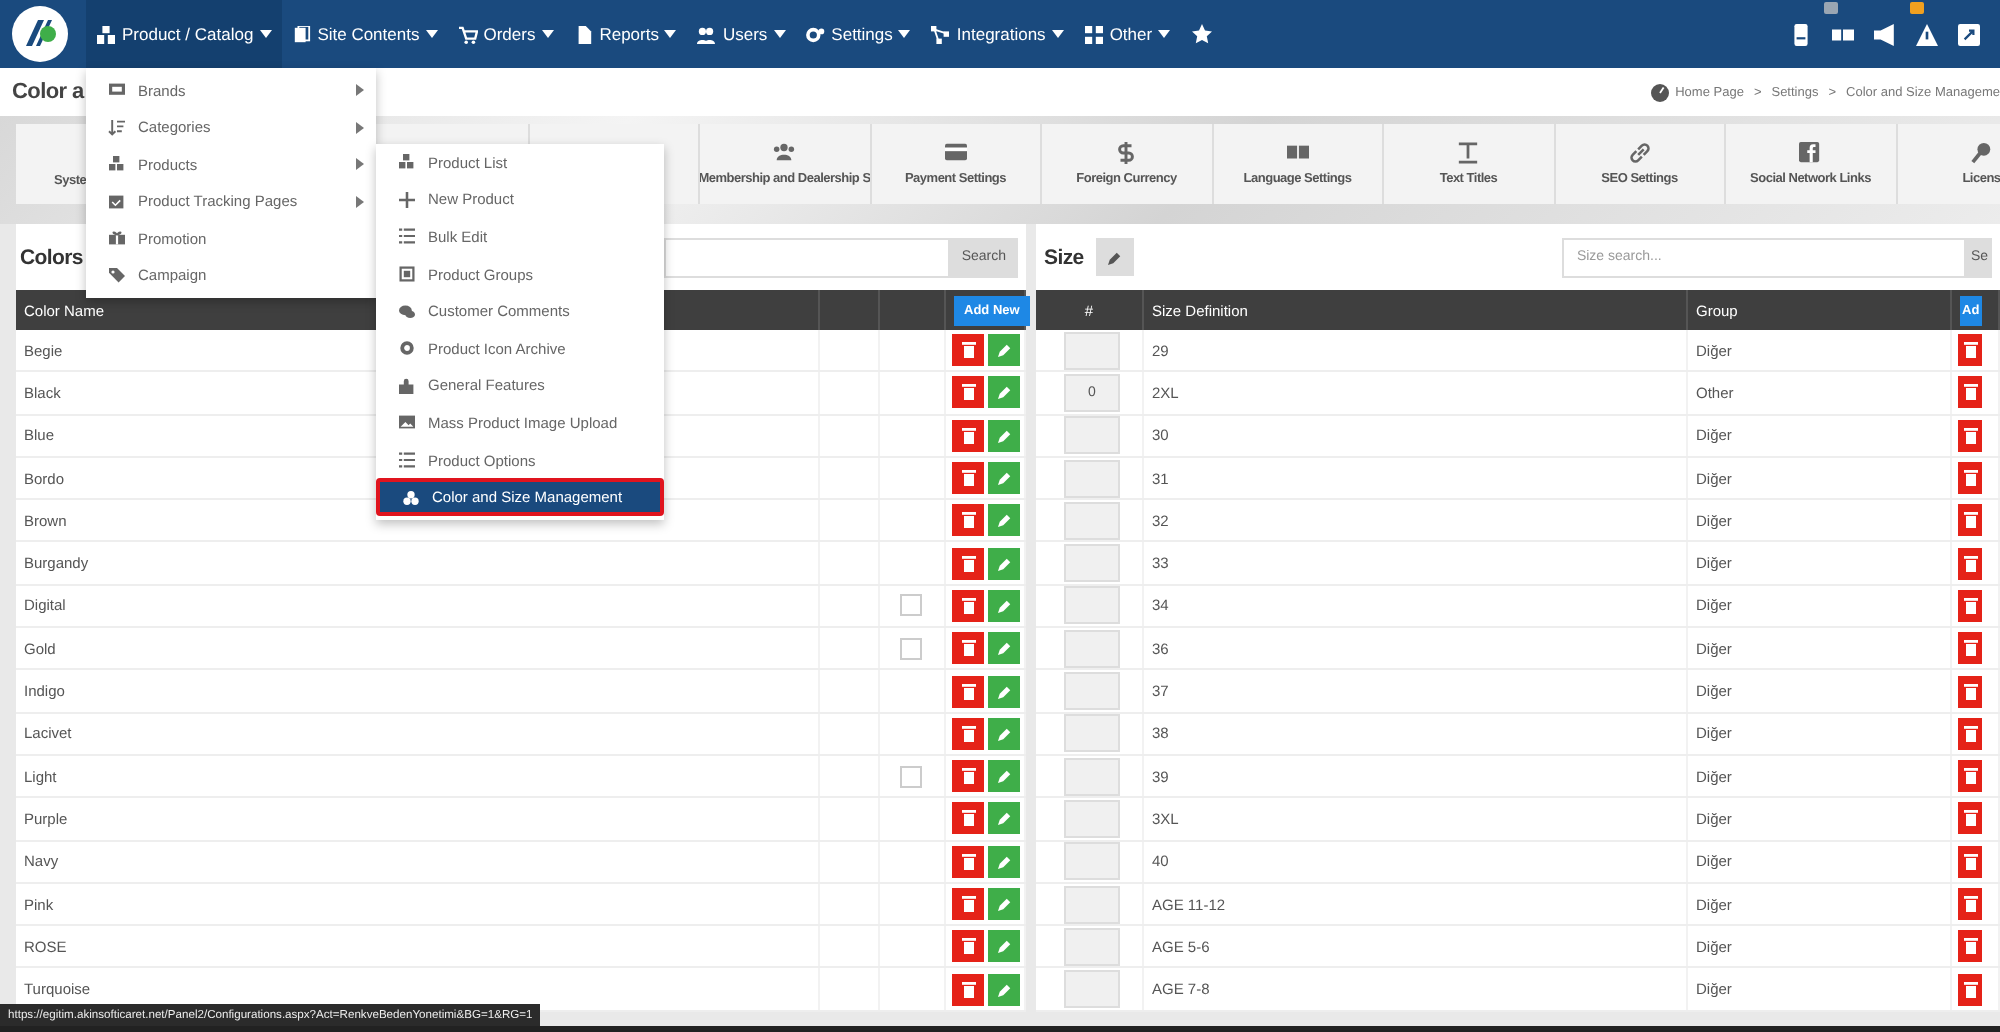 The image size is (2000, 1032). What do you see at coordinates (40, 34) in the screenshot?
I see `logo` at bounding box center [40, 34].